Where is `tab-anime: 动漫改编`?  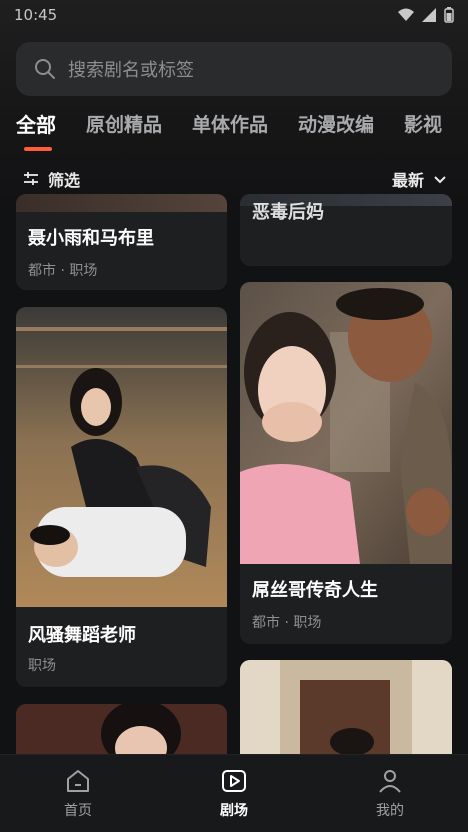
tab-anime: 动漫改编 is located at coordinates (336, 130).